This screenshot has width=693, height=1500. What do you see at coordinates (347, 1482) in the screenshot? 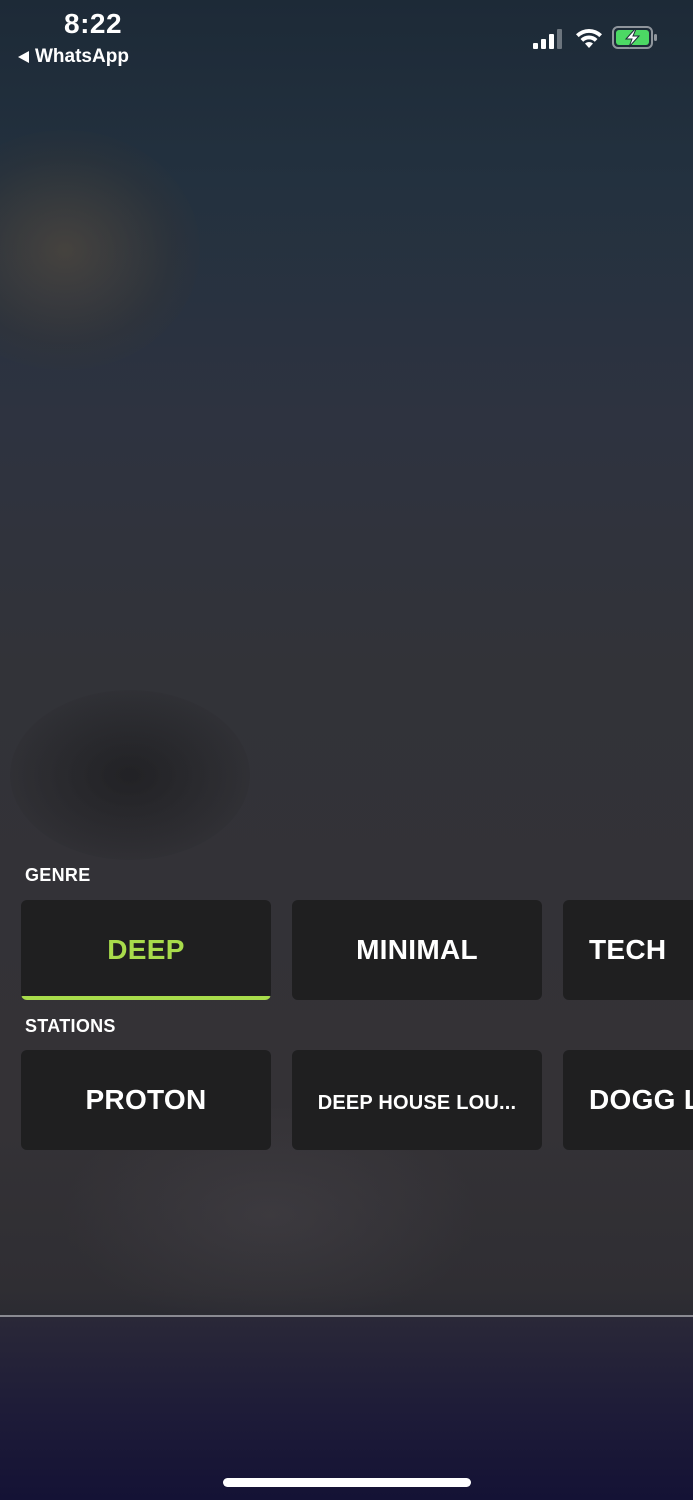
I see `home-indicator` at bounding box center [347, 1482].